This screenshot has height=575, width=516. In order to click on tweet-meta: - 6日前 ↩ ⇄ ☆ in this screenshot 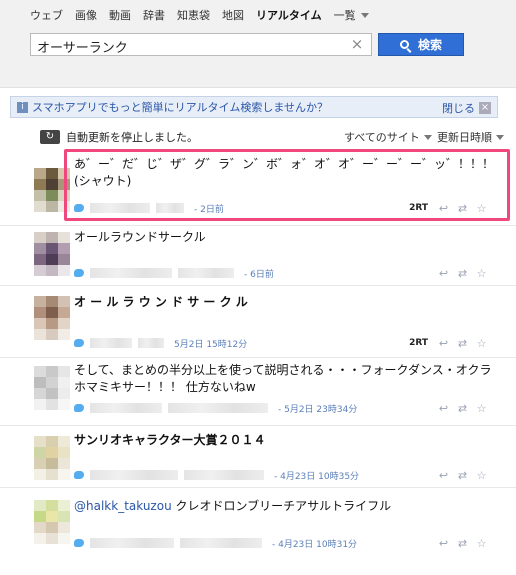, I will do `click(289, 273)`.